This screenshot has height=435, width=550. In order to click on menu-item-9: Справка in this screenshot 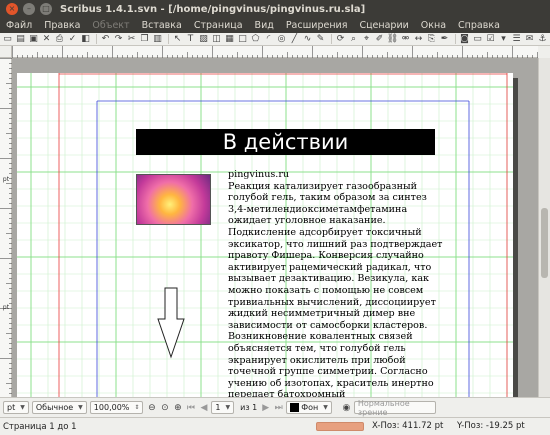, I will do `click(479, 25)`.